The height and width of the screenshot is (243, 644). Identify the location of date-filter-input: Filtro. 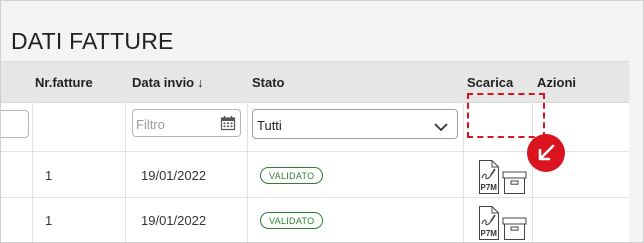
(186, 123).